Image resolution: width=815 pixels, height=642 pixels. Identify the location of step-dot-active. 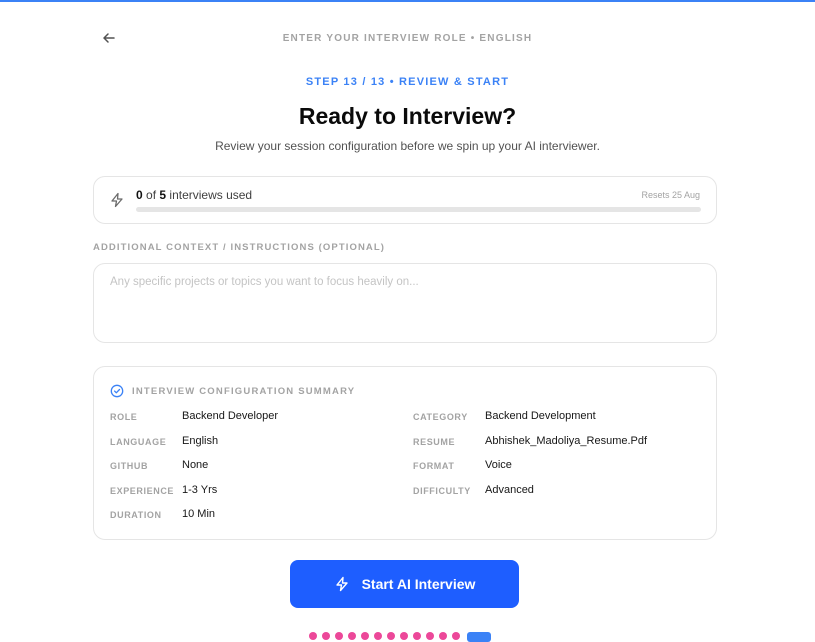
(479, 637).